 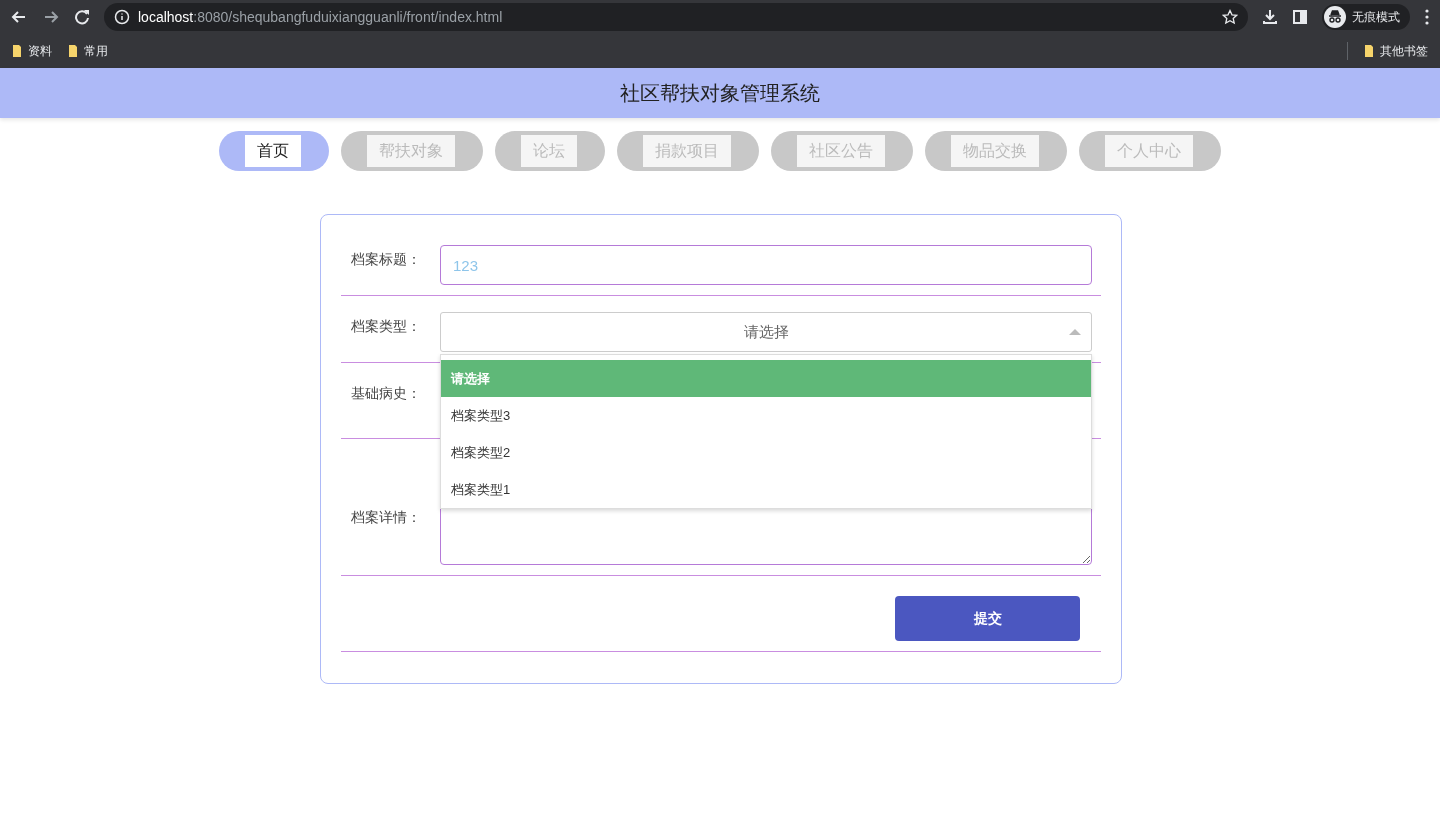 I want to click on side-panel-icon, so click(x=1300, y=17).